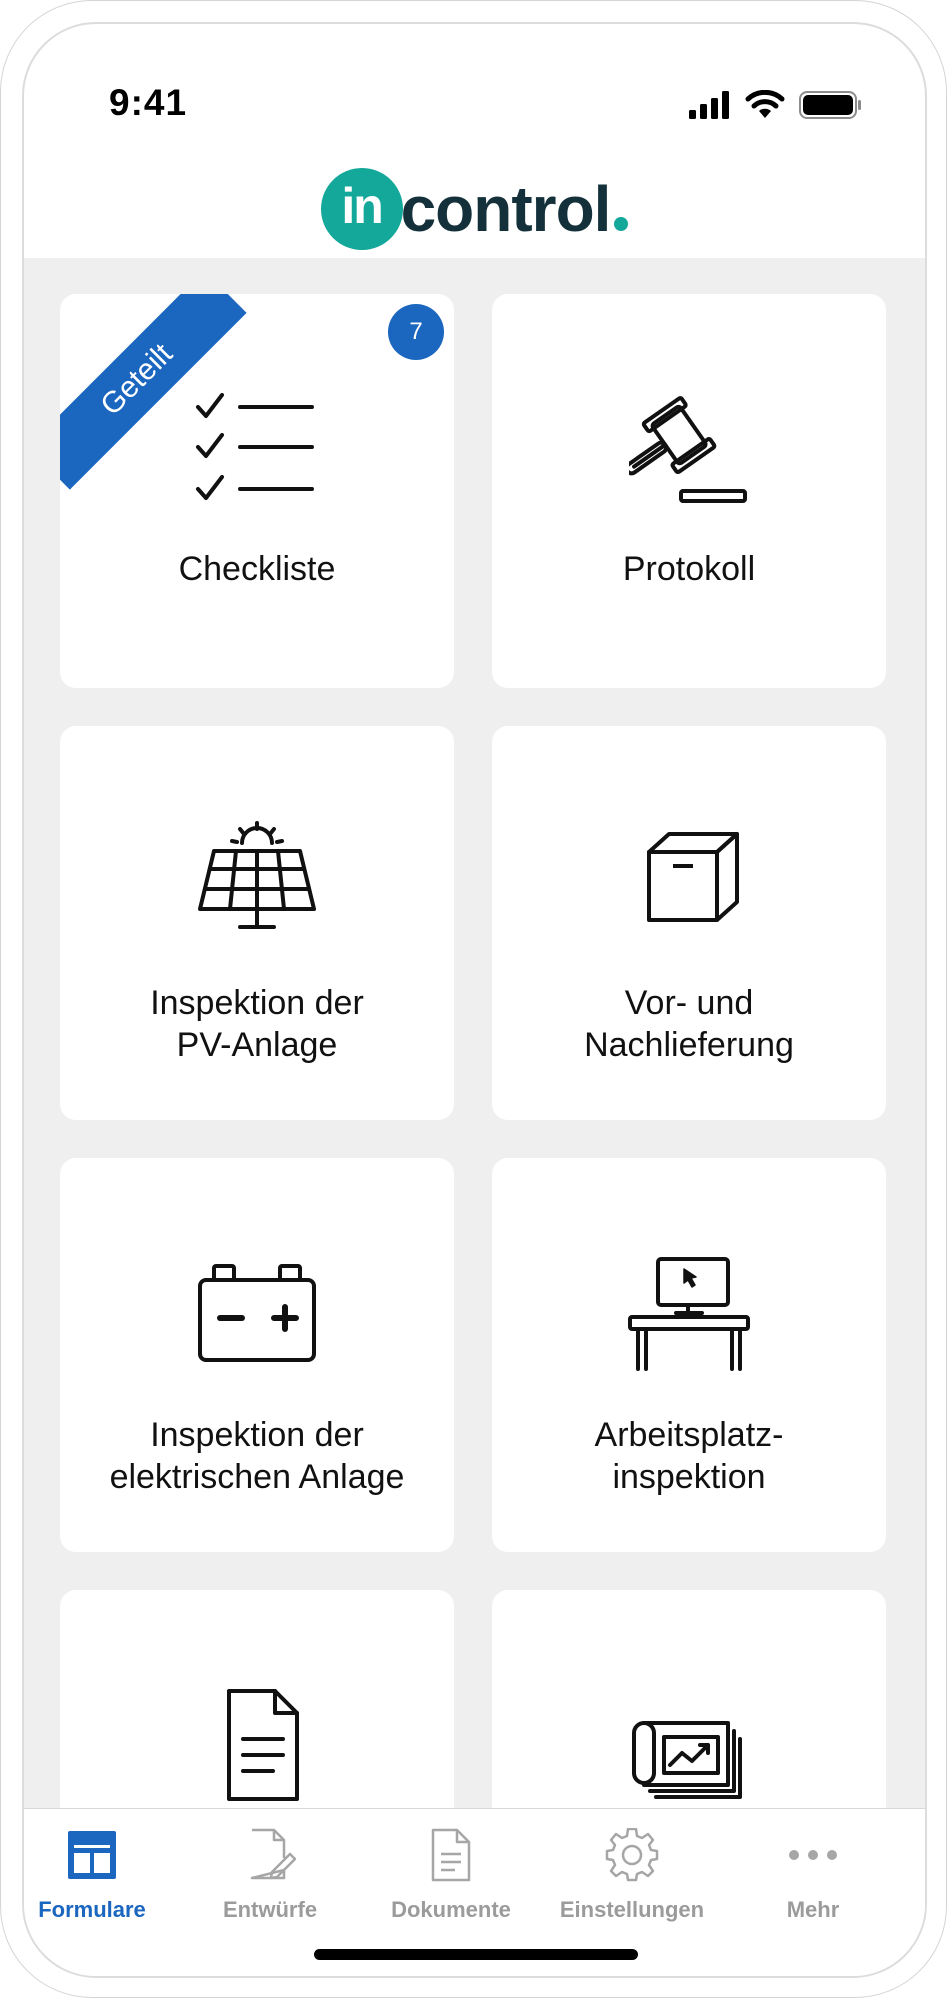 Image resolution: width=949 pixels, height=2000 pixels. Describe the element at coordinates (689, 1745) in the screenshot. I see `blueprint-chart-icon` at that location.